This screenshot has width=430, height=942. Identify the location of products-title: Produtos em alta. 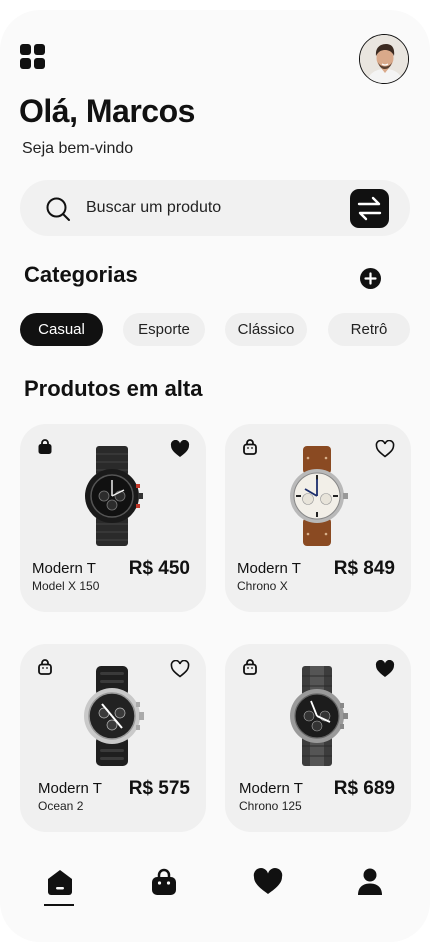
(113, 388).